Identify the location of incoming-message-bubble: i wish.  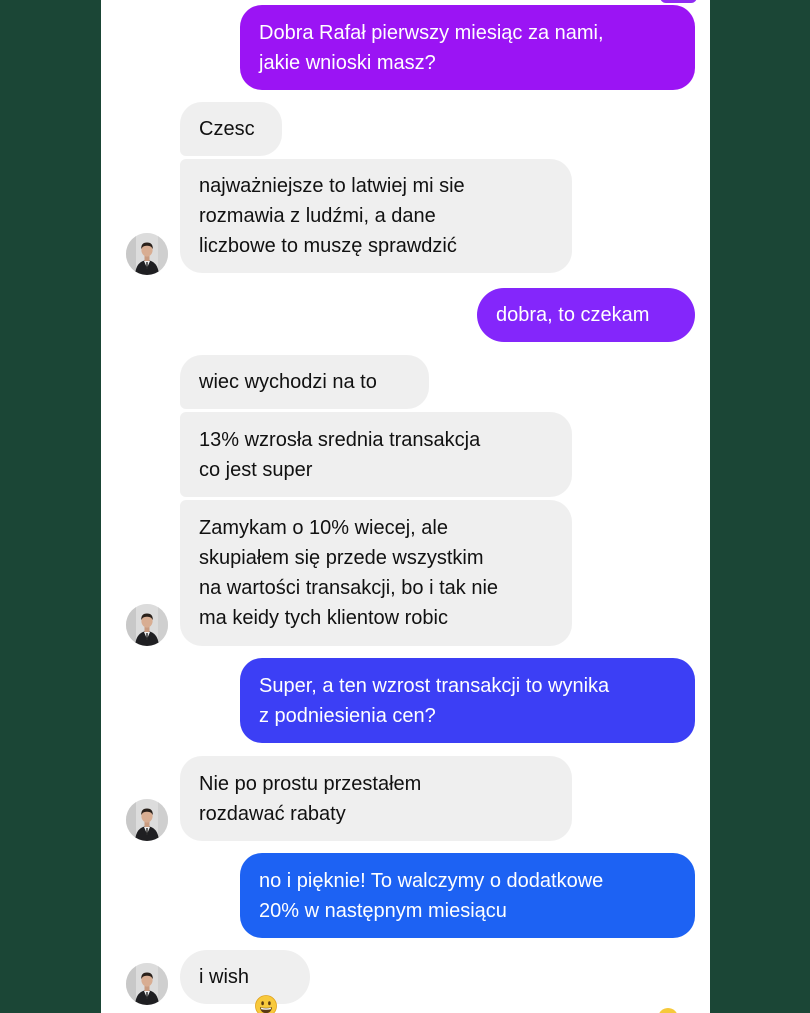
(245, 981).